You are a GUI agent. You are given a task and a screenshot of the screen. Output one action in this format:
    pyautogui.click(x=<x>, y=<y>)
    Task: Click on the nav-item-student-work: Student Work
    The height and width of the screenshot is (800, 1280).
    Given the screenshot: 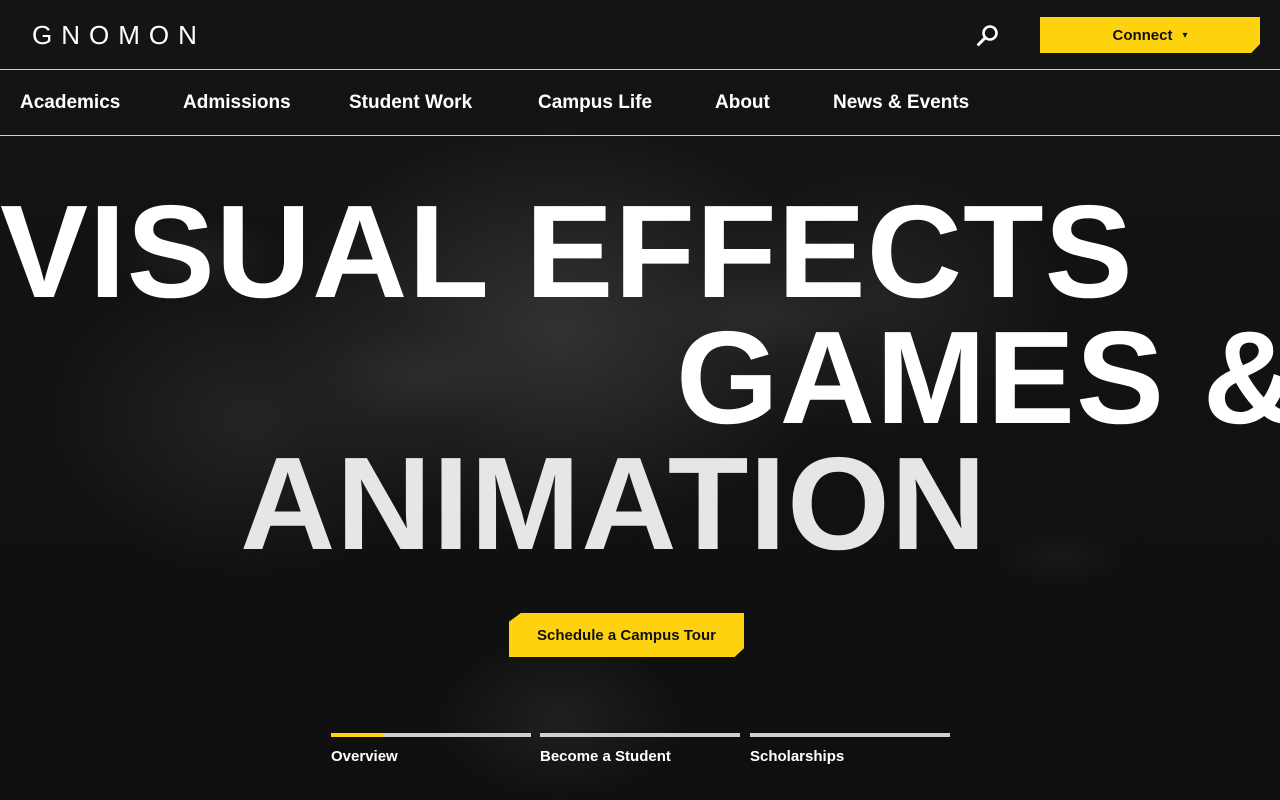 What is the action you would take?
    pyautogui.click(x=410, y=103)
    